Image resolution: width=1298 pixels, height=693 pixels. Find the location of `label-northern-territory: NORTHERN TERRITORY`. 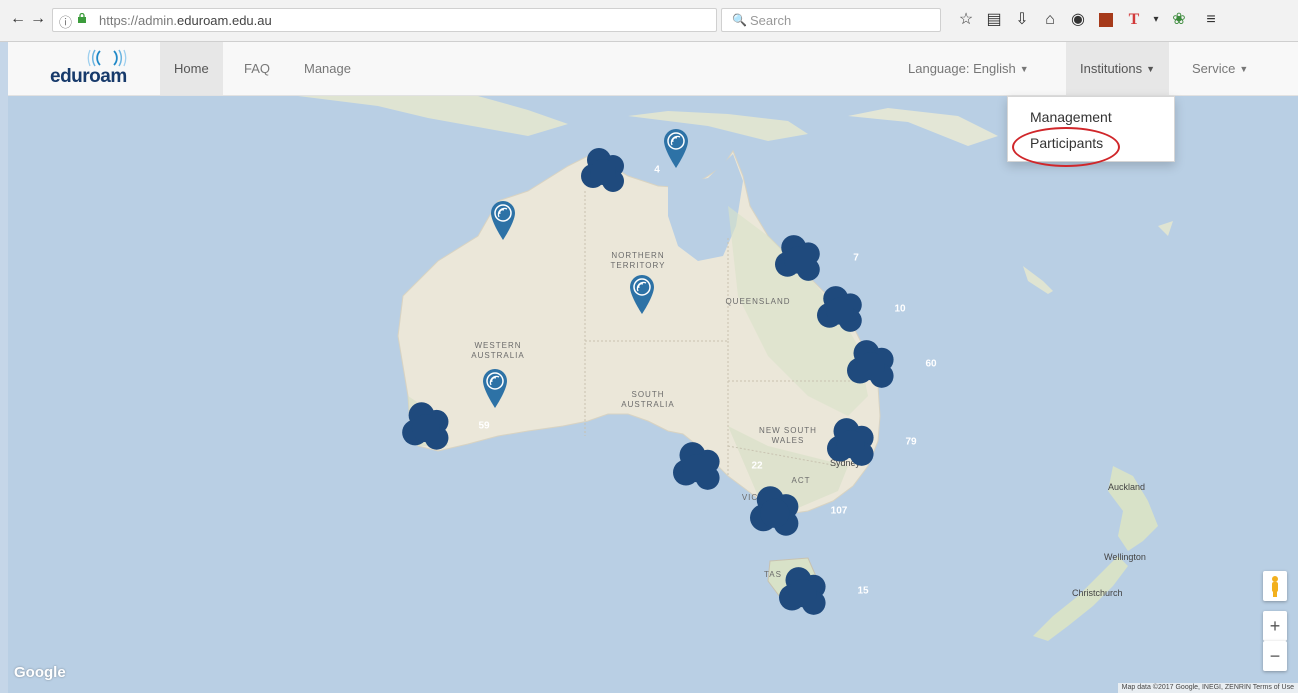

label-northern-territory: NORTHERN TERRITORY is located at coordinates (638, 260).